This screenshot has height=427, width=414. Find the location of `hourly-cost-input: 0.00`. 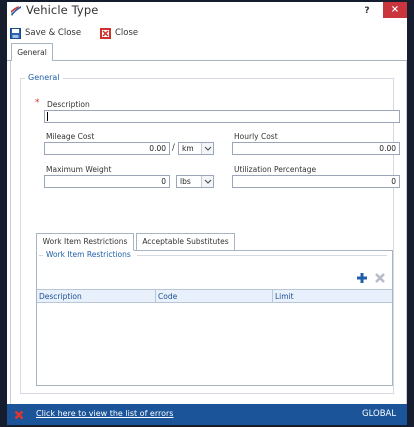

hourly-cost-input: 0.00 is located at coordinates (316, 148).